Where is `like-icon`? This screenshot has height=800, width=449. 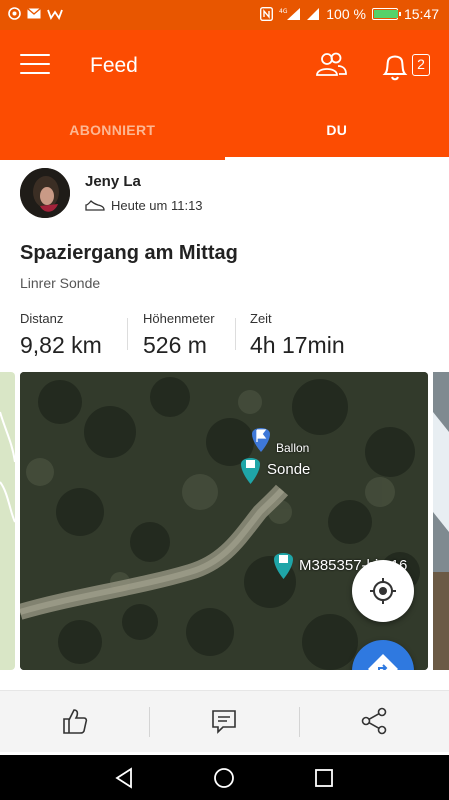 like-icon is located at coordinates (75, 721).